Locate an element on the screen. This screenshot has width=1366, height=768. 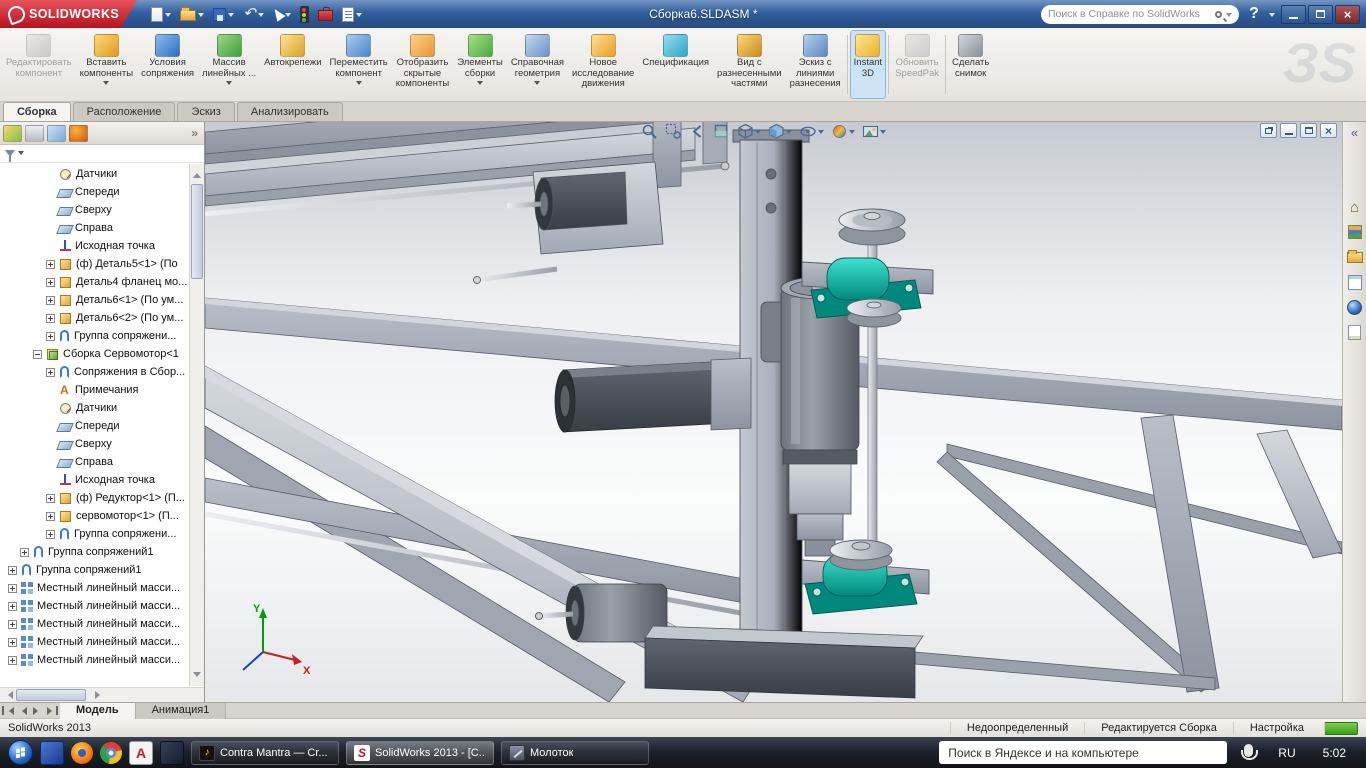
section-view-button is located at coordinates (721, 131).